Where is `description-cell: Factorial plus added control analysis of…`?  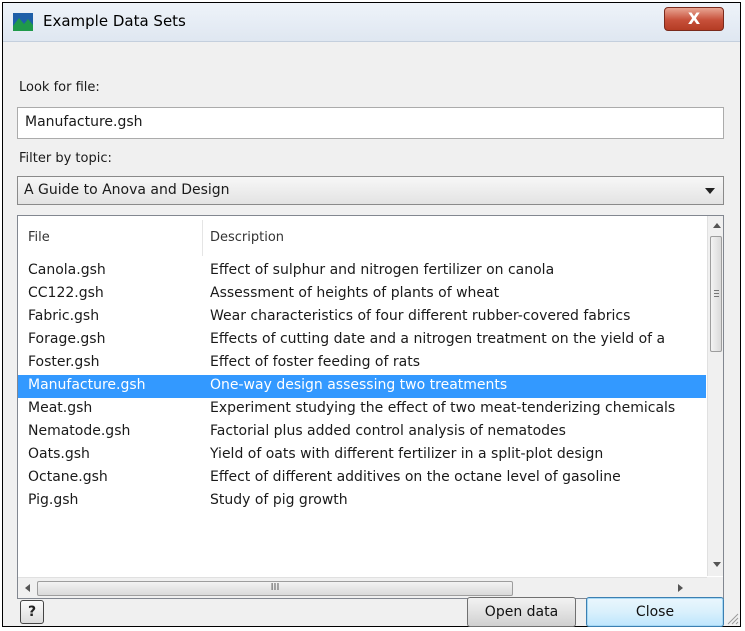 description-cell: Factorial plus added control analysis of… is located at coordinates (388, 431).